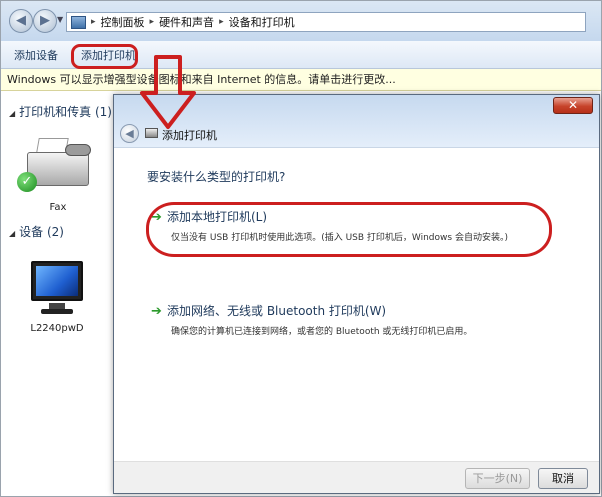 This screenshot has width=602, height=497. I want to click on add-device-button: 添加设备, so click(36, 55).